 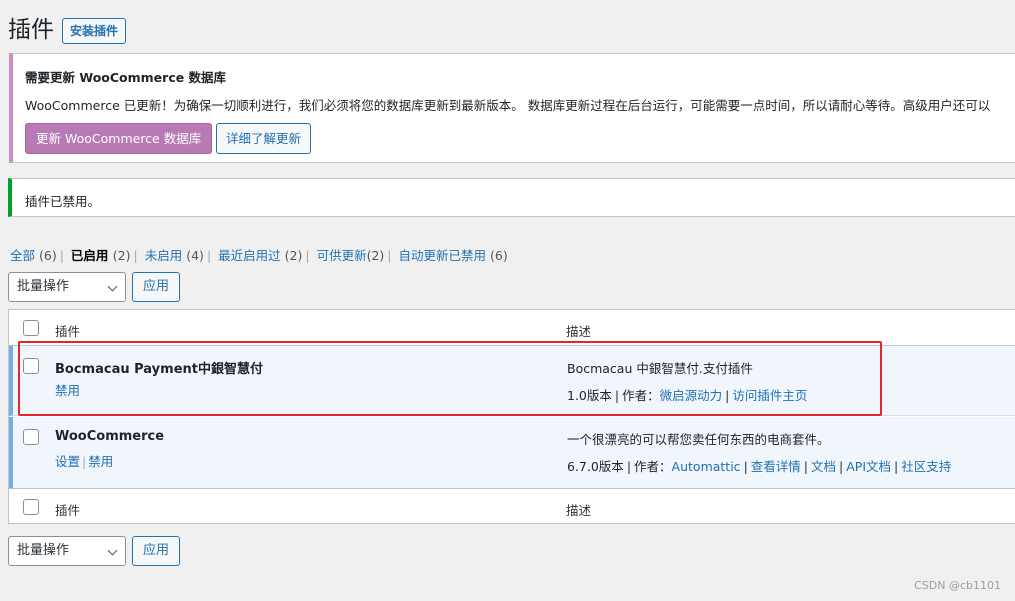 I want to click on filter-active: 已启用 (2), so click(x=101, y=255).